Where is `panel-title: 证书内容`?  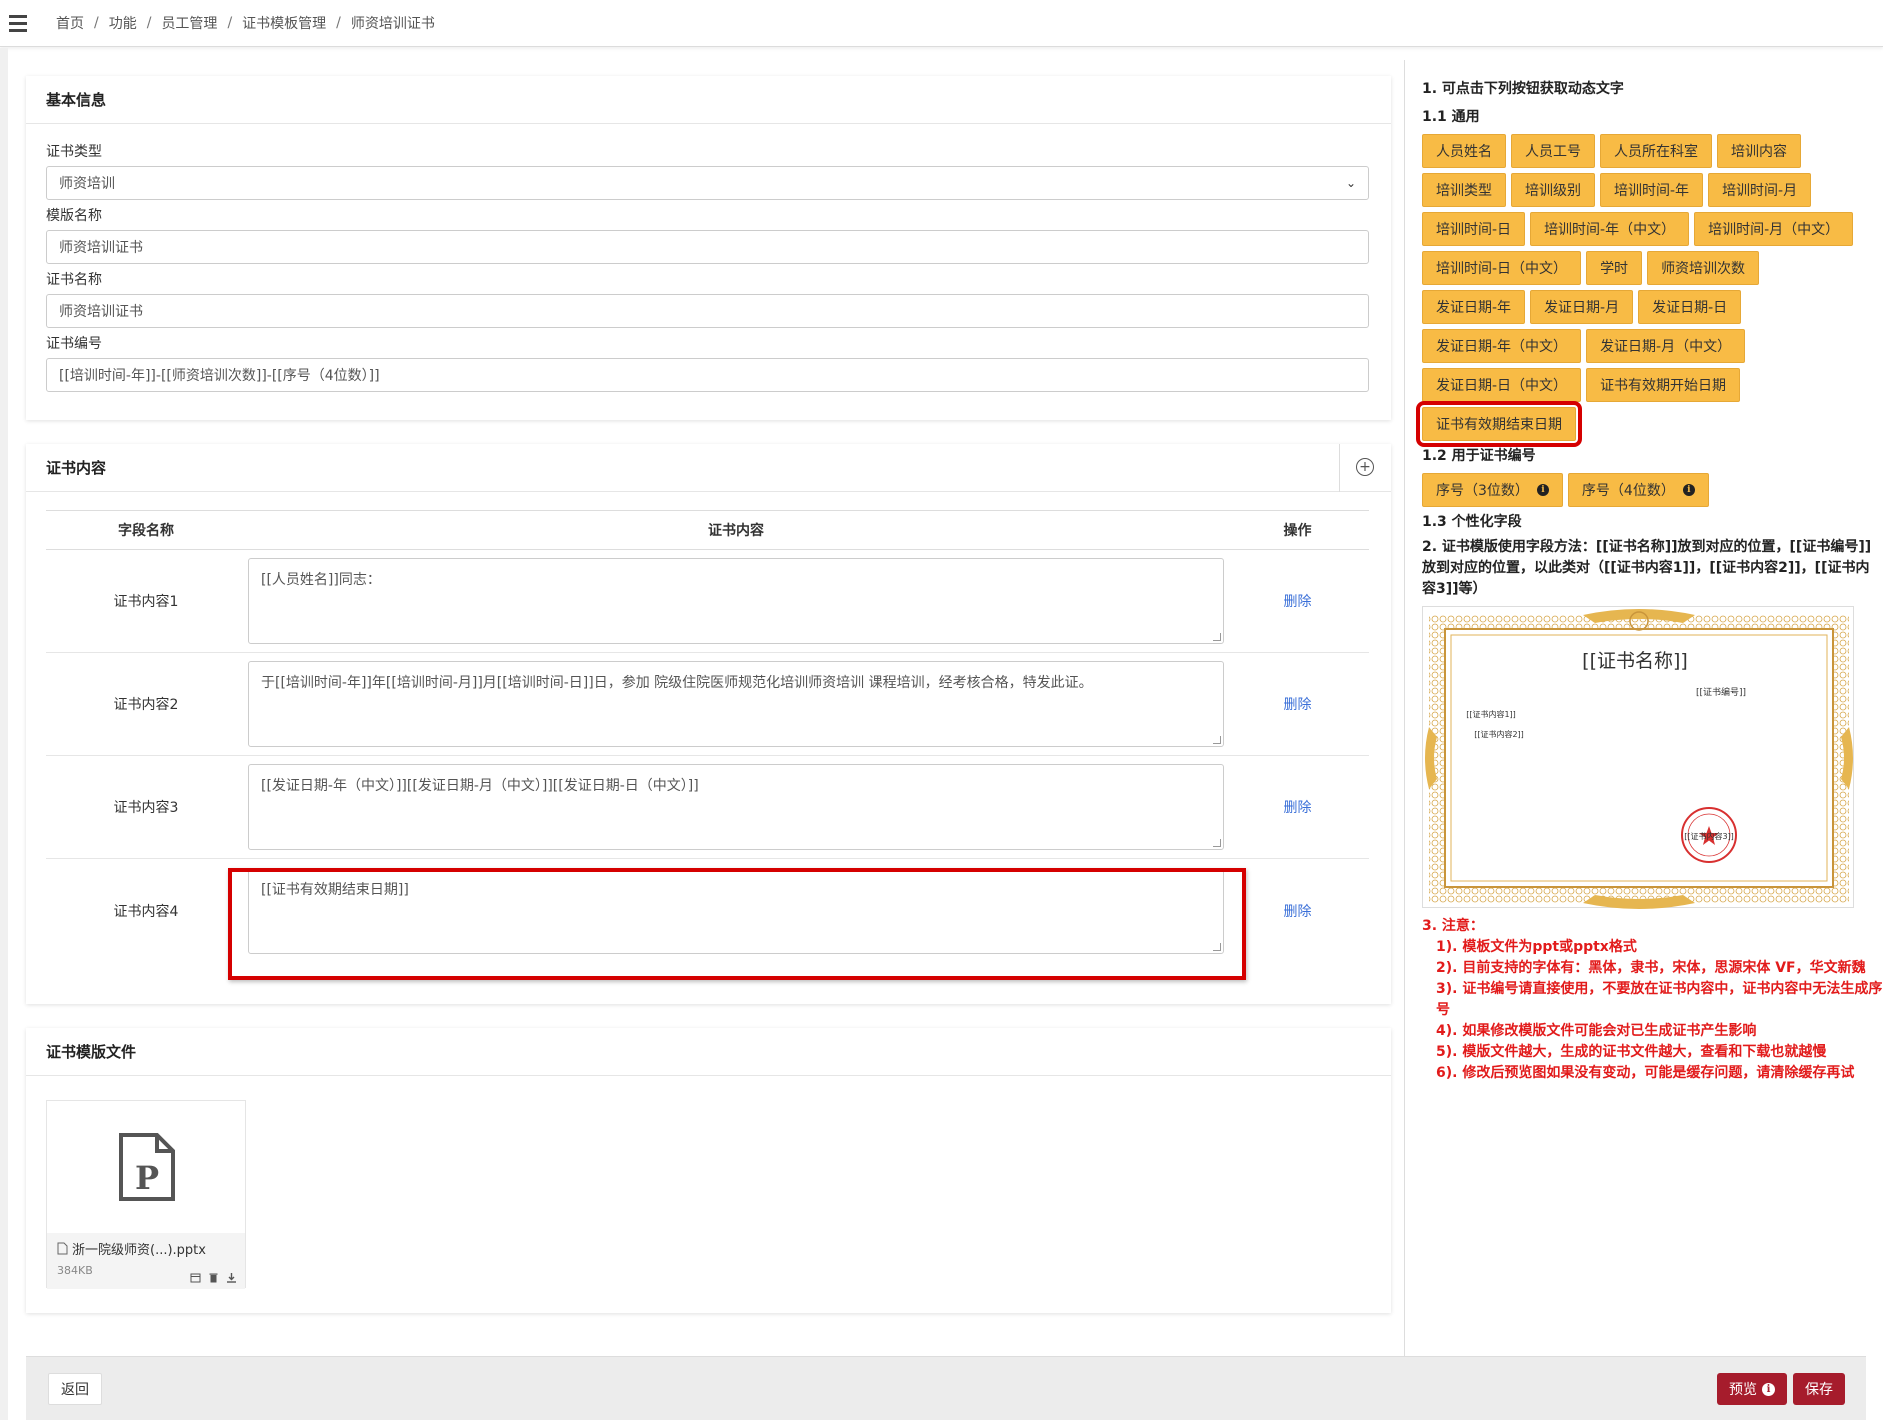
panel-title: 证书内容 is located at coordinates (708, 468).